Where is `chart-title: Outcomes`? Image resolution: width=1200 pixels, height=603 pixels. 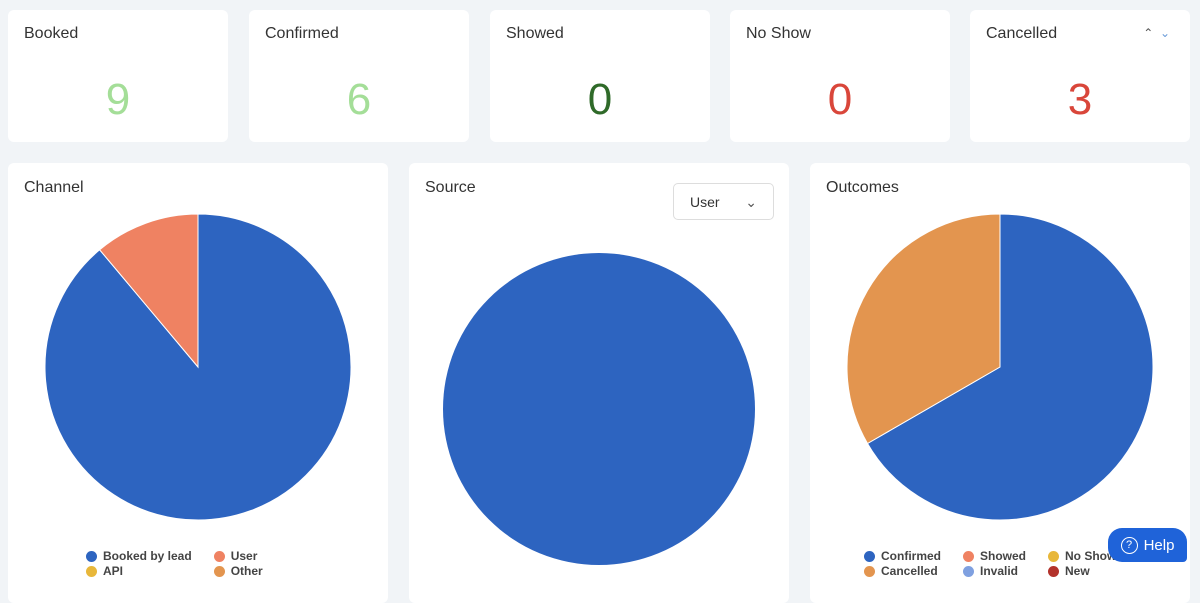 chart-title: Outcomes is located at coordinates (862, 187).